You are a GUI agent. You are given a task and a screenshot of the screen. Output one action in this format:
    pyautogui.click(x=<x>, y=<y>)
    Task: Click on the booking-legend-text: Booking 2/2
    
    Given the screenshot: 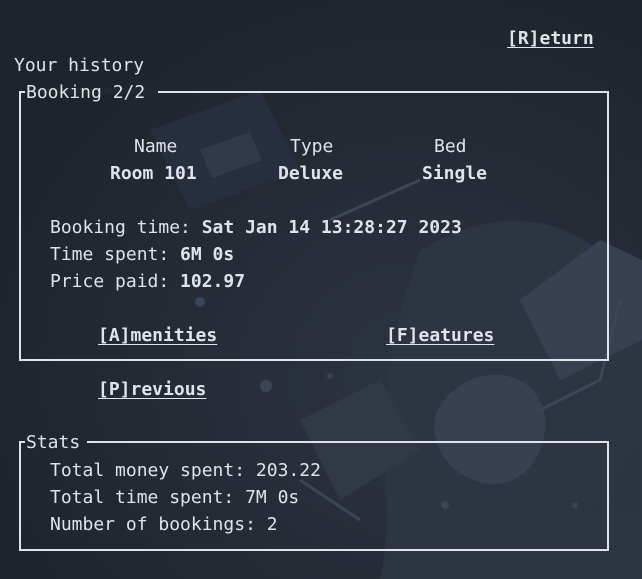 What is the action you would take?
    pyautogui.click(x=86, y=92)
    